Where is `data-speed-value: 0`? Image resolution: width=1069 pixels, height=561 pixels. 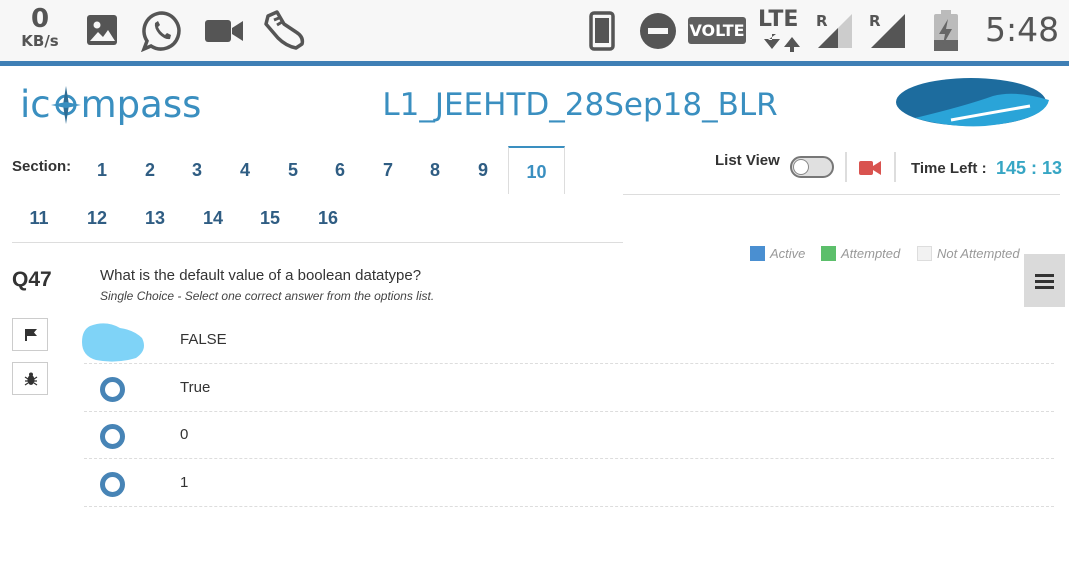
data-speed-value: 0 is located at coordinates (40, 19).